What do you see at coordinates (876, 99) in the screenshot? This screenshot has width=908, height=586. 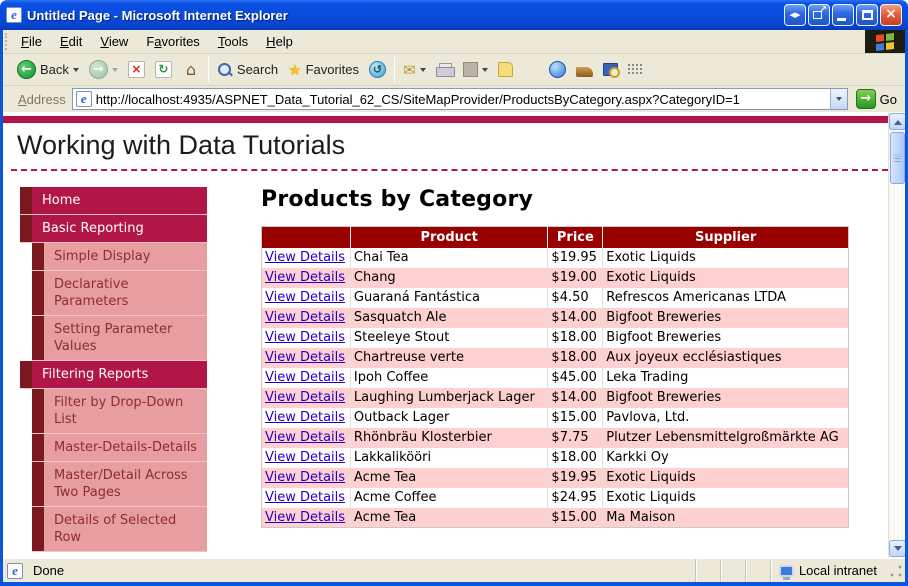 I see `go-button: → Go` at bounding box center [876, 99].